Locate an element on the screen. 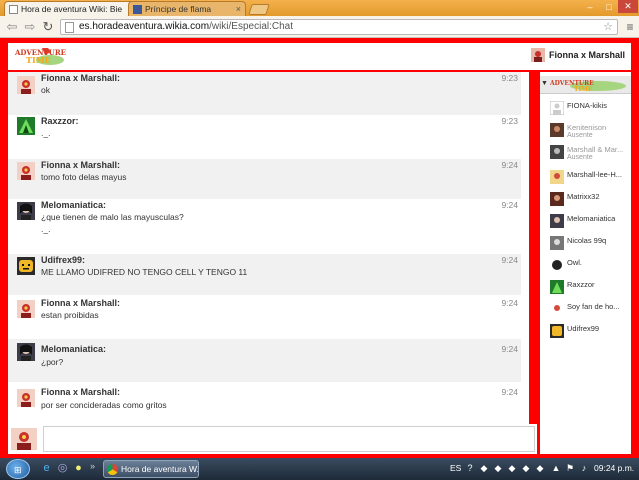  user-list-item: FIONA-kikis is located at coordinates (590, 110).